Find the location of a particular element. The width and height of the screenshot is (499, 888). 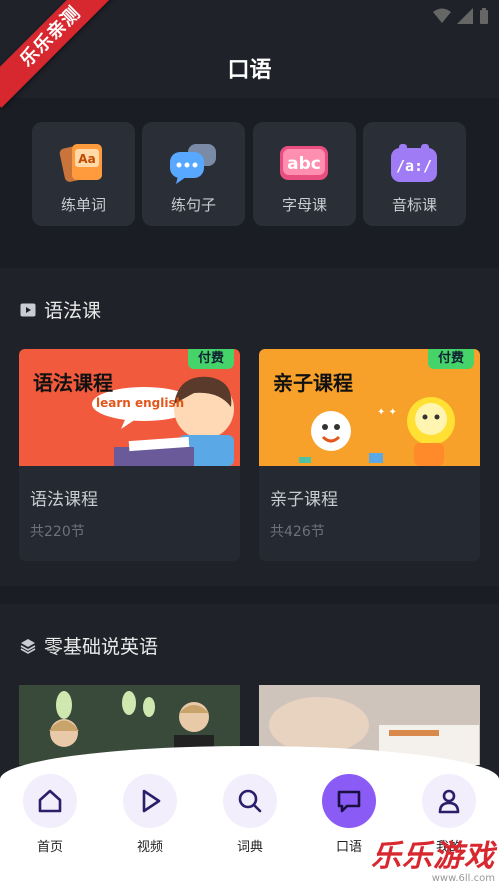

nav-label: 视频 is located at coordinates (149, 847).